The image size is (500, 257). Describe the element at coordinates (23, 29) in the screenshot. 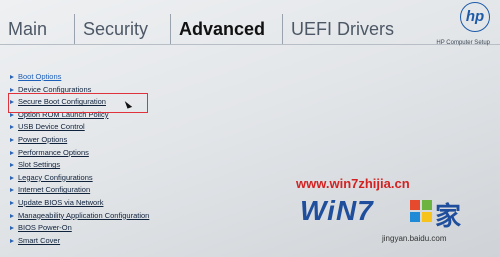

I see `tab-main: Main` at that location.